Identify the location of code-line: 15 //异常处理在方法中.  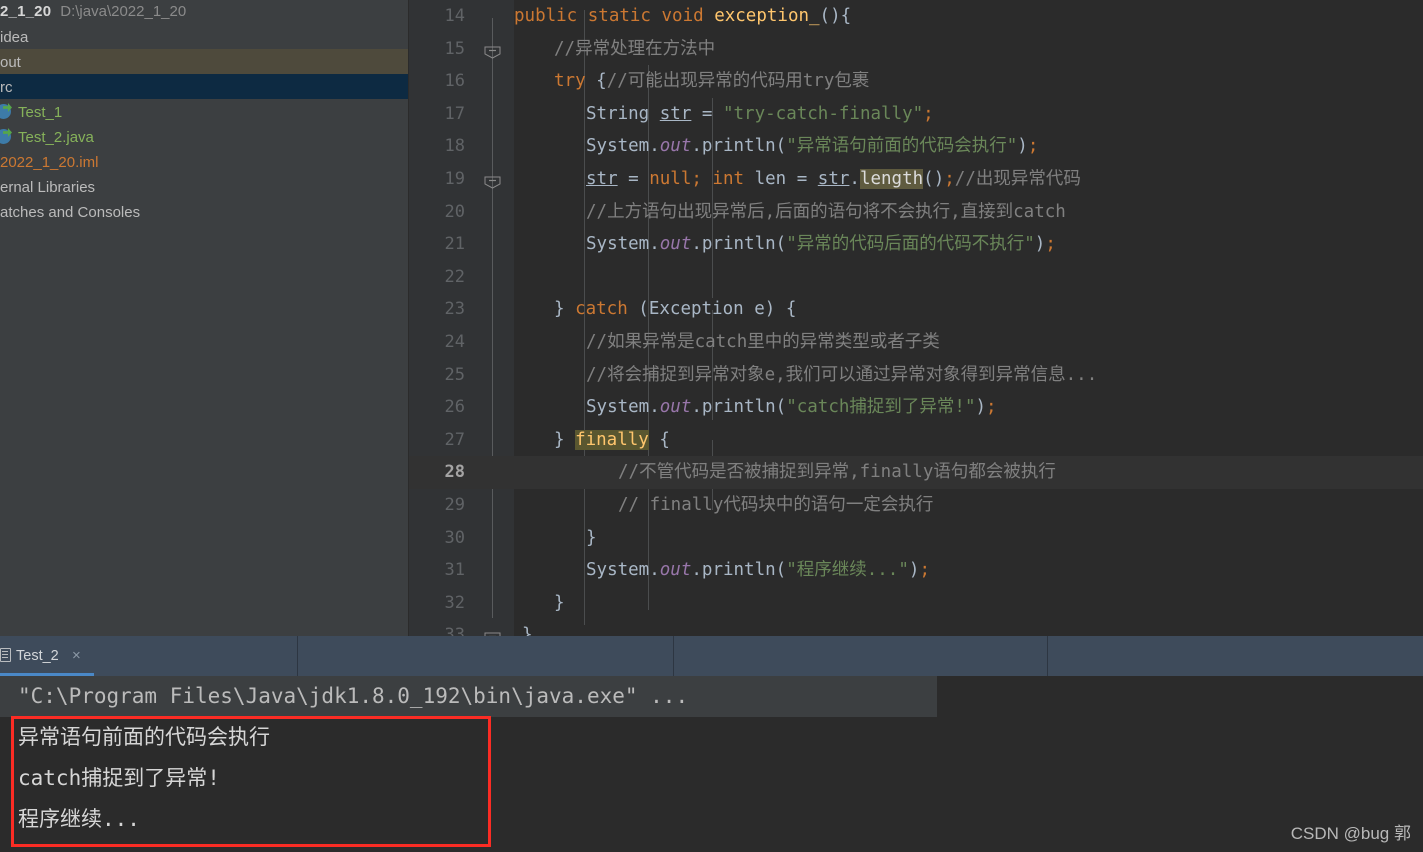
(916, 49).